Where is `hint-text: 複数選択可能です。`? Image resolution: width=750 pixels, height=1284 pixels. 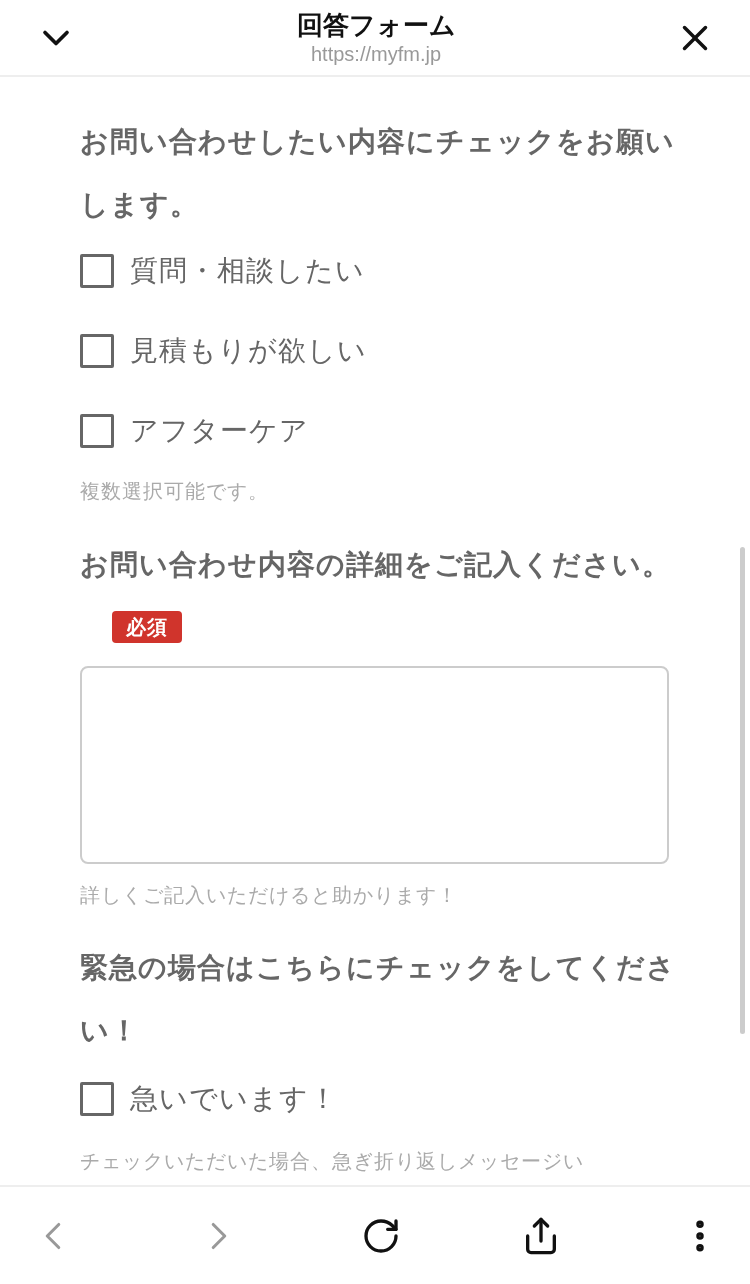 hint-text: 複数選択可能です。 is located at coordinates (175, 491).